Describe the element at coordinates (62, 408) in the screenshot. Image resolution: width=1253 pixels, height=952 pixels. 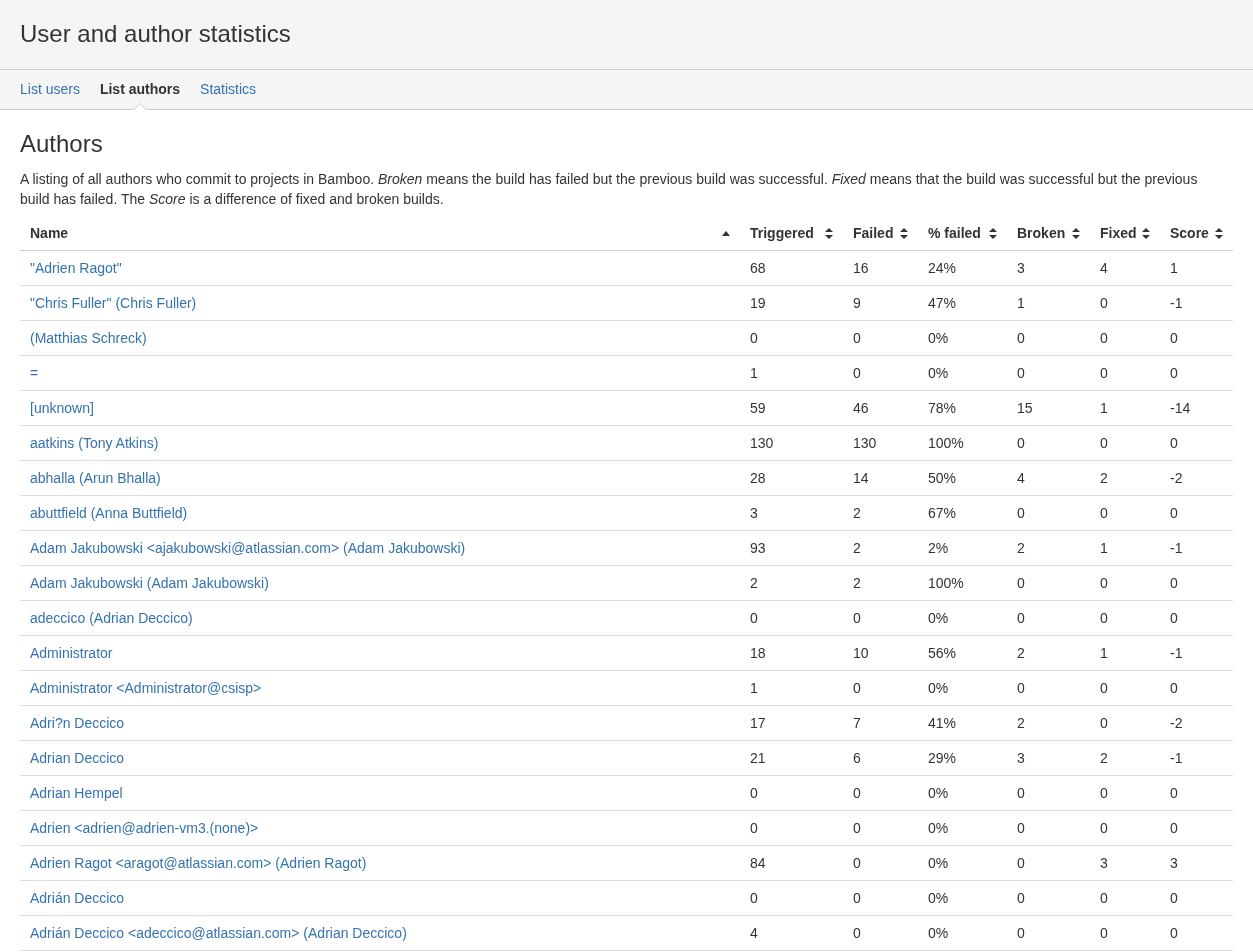
I see `author-link: [unknown]` at that location.